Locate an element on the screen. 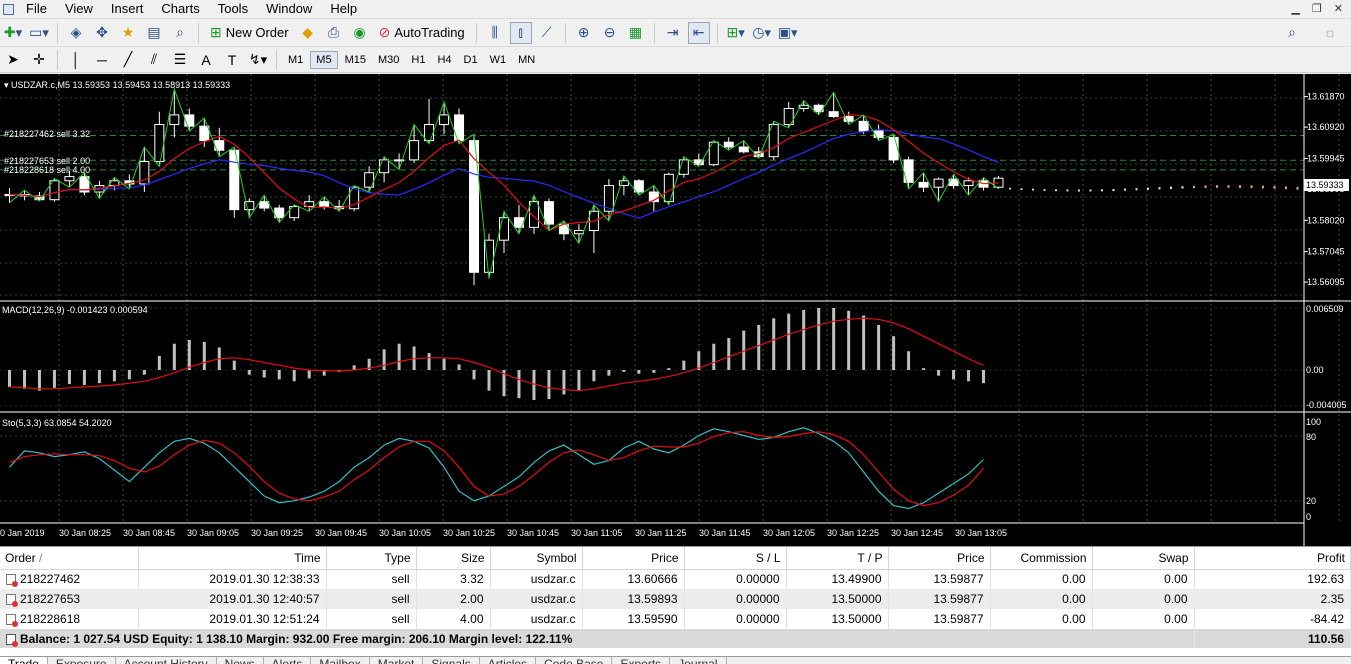 Image resolution: width=1351 pixels, height=664 pixels. col-current-price: Price is located at coordinates (939, 558).